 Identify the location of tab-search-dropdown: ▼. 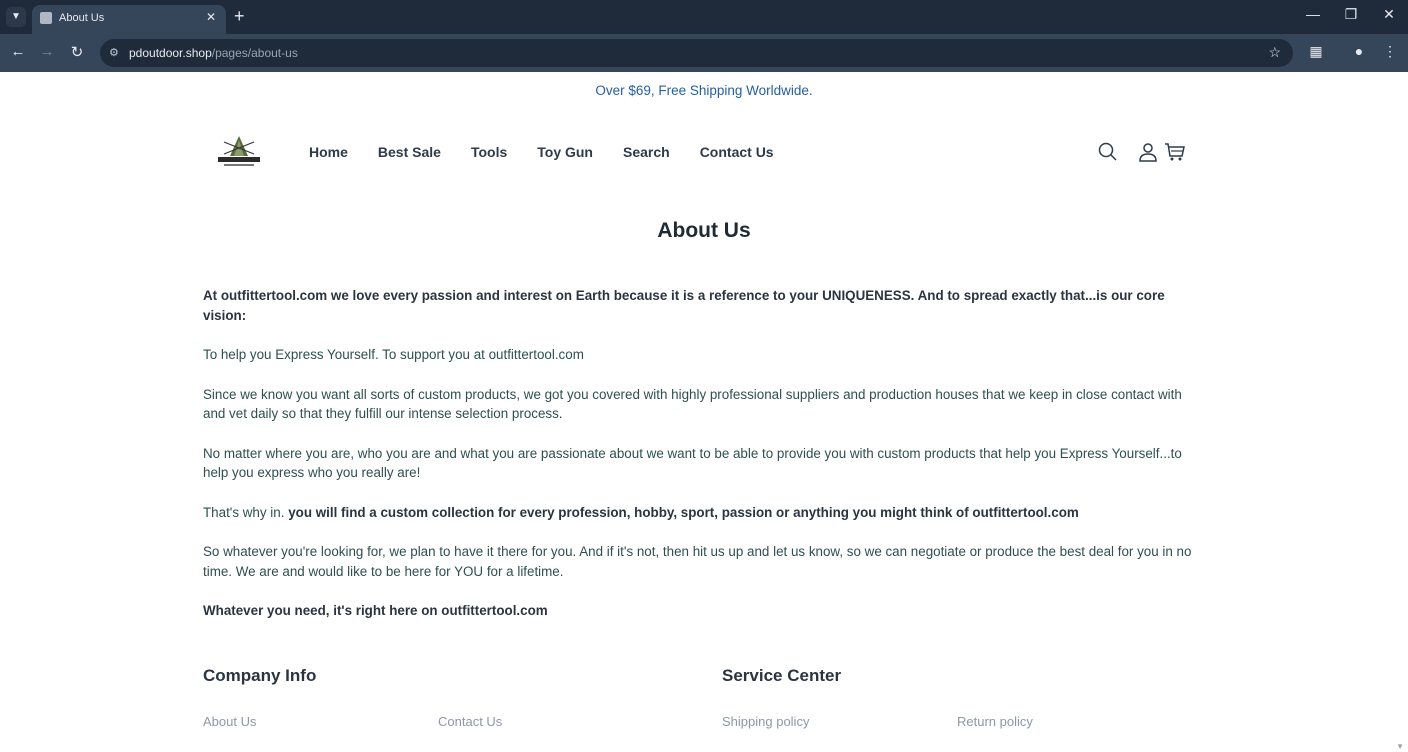
(16, 17).